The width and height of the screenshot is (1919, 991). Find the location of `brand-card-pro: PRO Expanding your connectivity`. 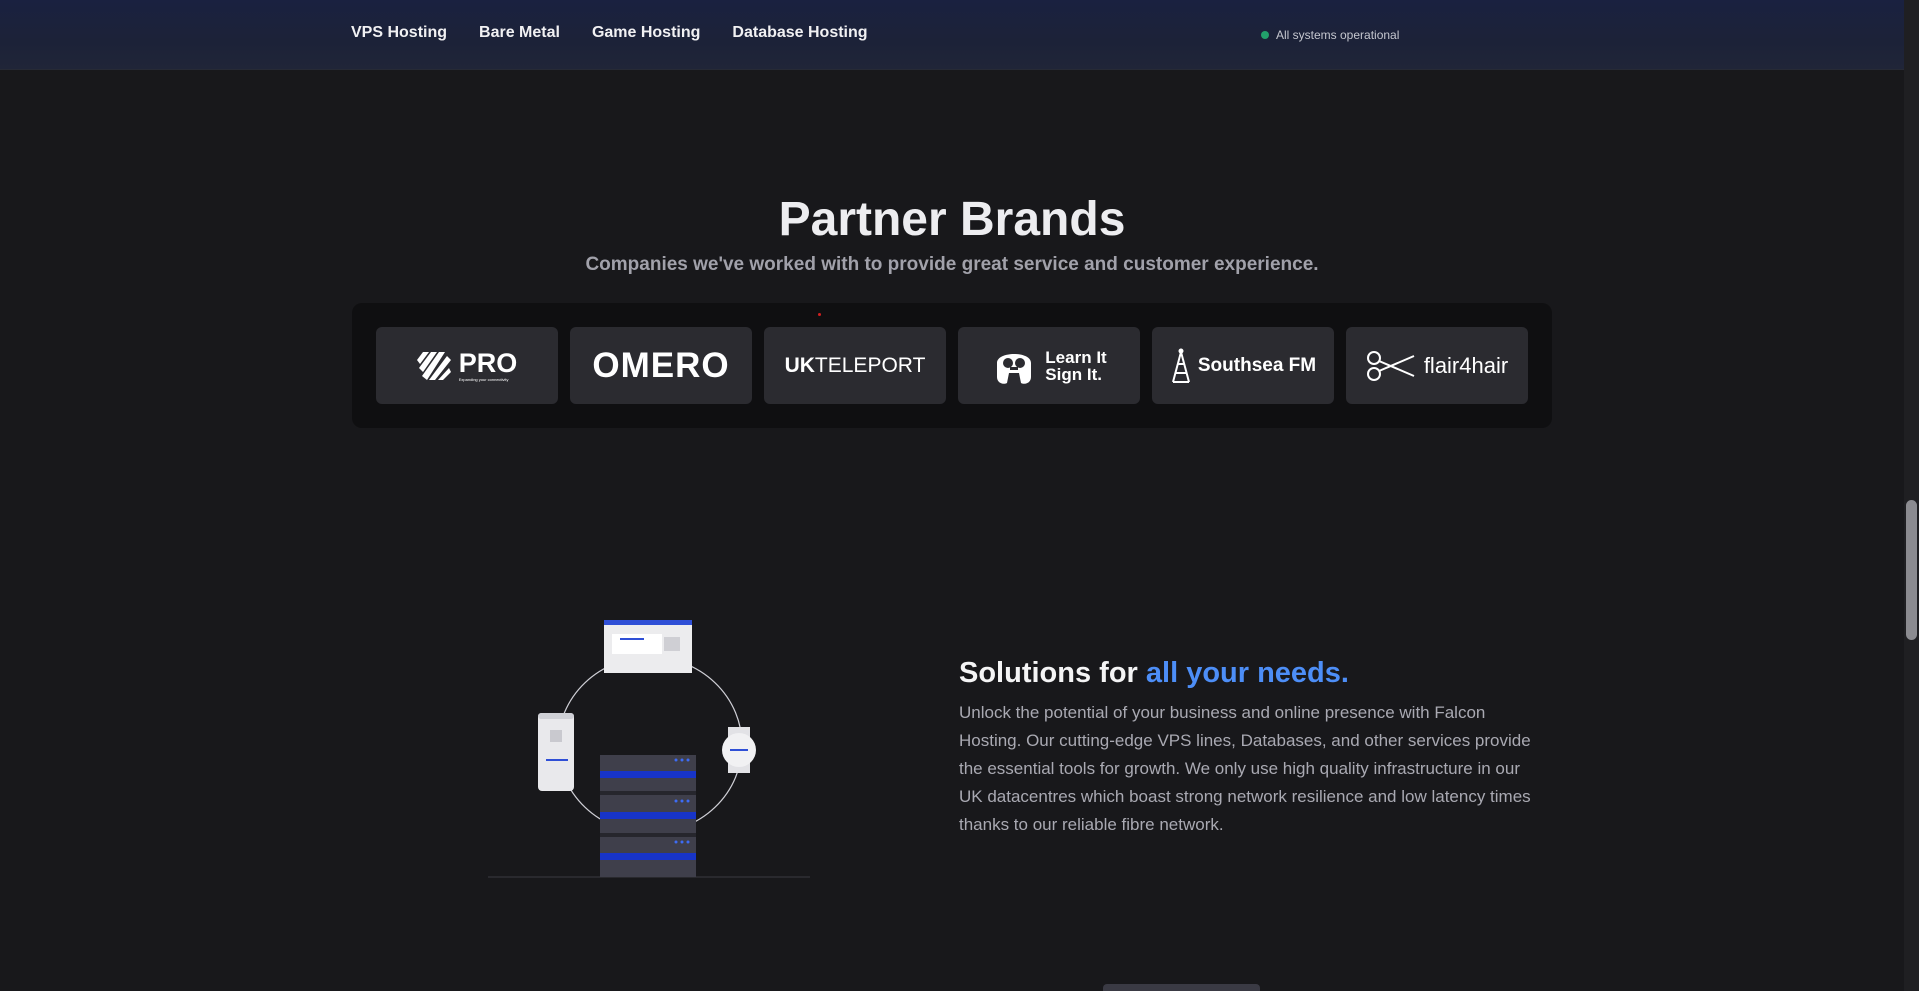

brand-card-pro: PRO Expanding your connectivity is located at coordinates (467, 365).